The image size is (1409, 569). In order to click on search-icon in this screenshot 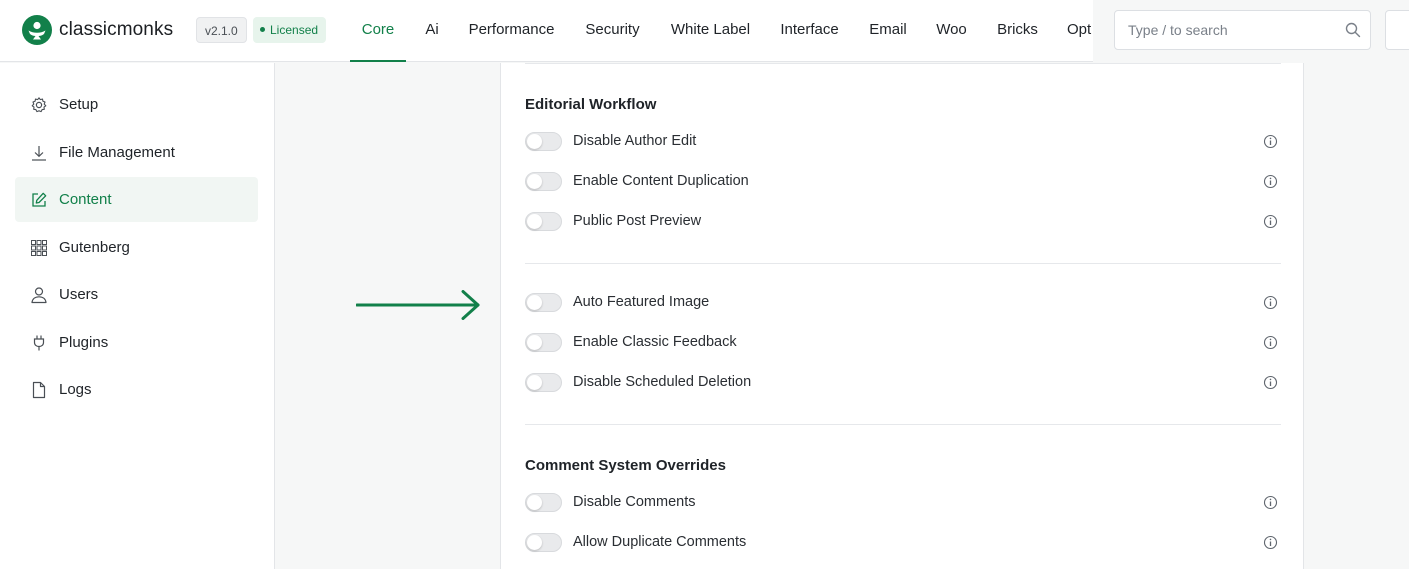, I will do `click(1353, 30)`.